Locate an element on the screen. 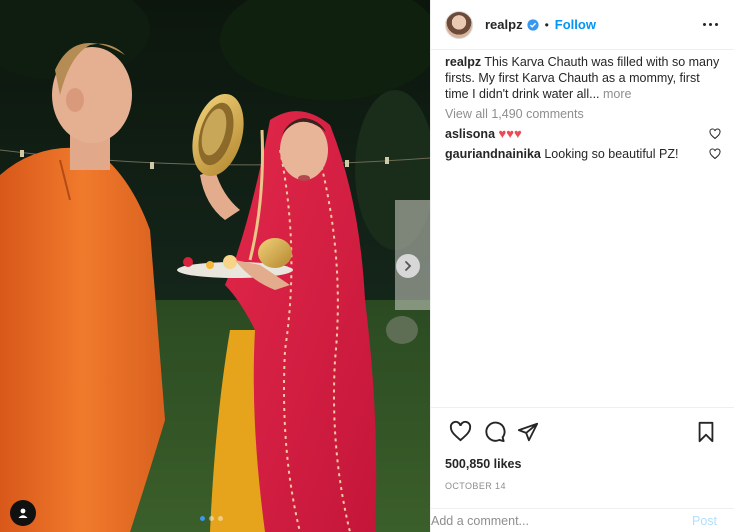 Image resolution: width=734 pixels, height=532 pixels. share-button is located at coordinates (528, 432).